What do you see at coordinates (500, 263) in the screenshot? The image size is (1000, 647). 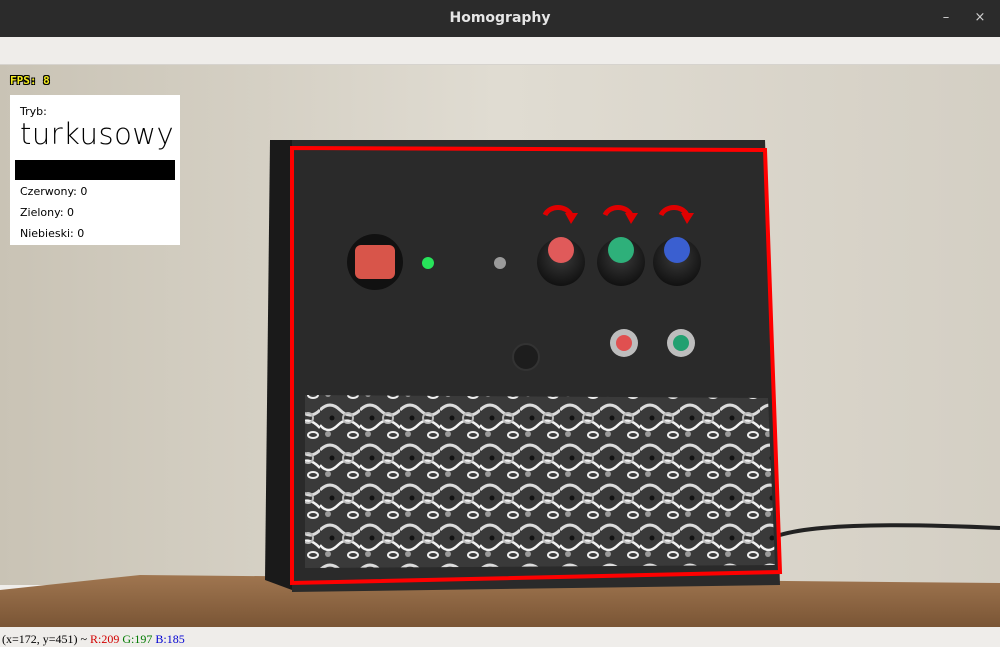 I see `led-off` at bounding box center [500, 263].